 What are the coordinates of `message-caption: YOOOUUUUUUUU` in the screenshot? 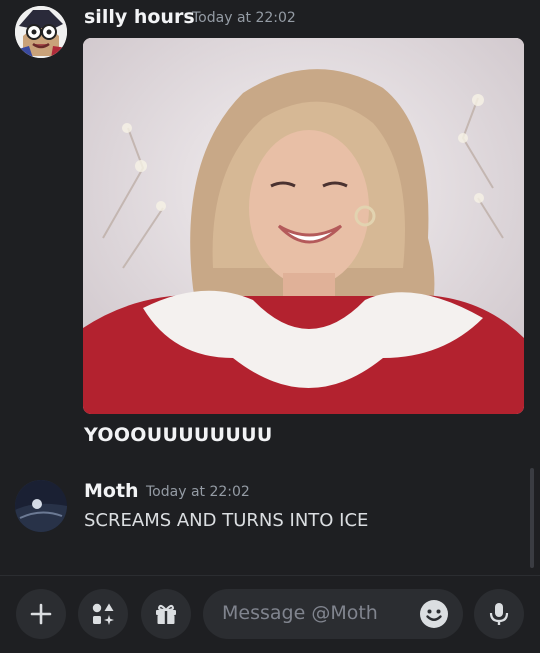 It's located at (178, 435).